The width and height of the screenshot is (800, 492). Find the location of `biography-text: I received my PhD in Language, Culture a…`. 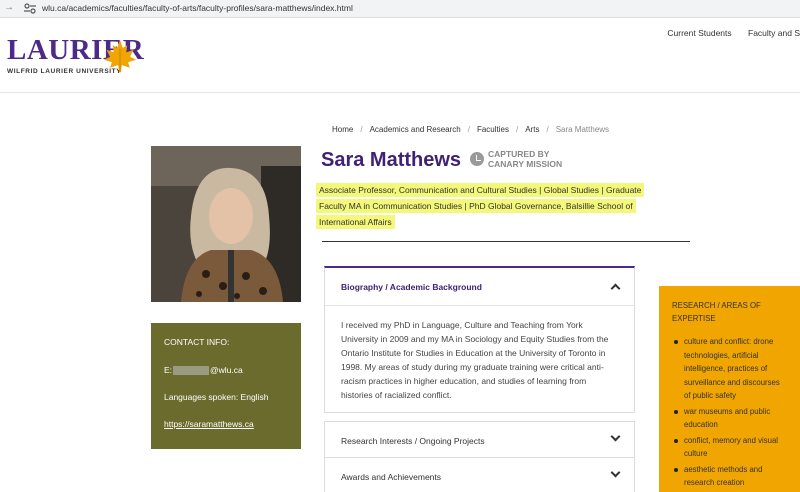

biography-text: I received my PhD in Language, Culture a… is located at coordinates (475, 360).